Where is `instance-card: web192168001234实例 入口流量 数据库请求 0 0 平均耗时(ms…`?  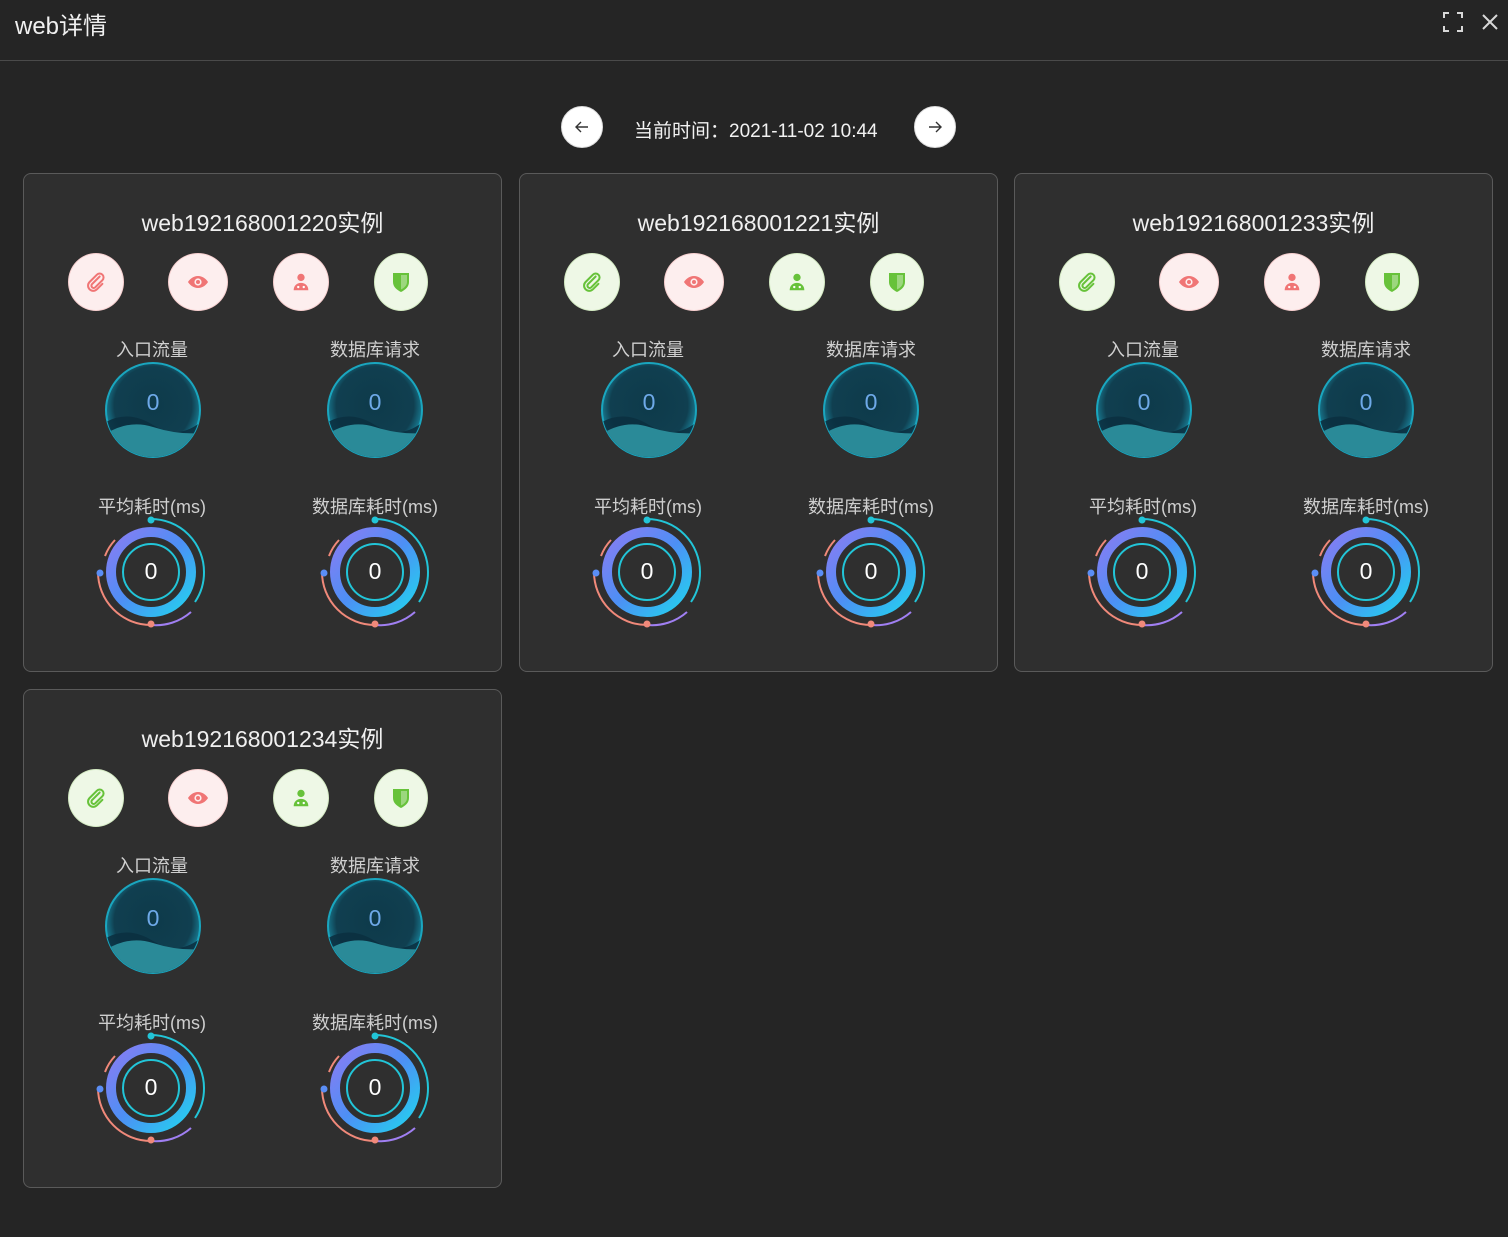
instance-card: web192168001234实例 入口流量 数据库请求 0 0 平均耗时(ms… is located at coordinates (262, 938).